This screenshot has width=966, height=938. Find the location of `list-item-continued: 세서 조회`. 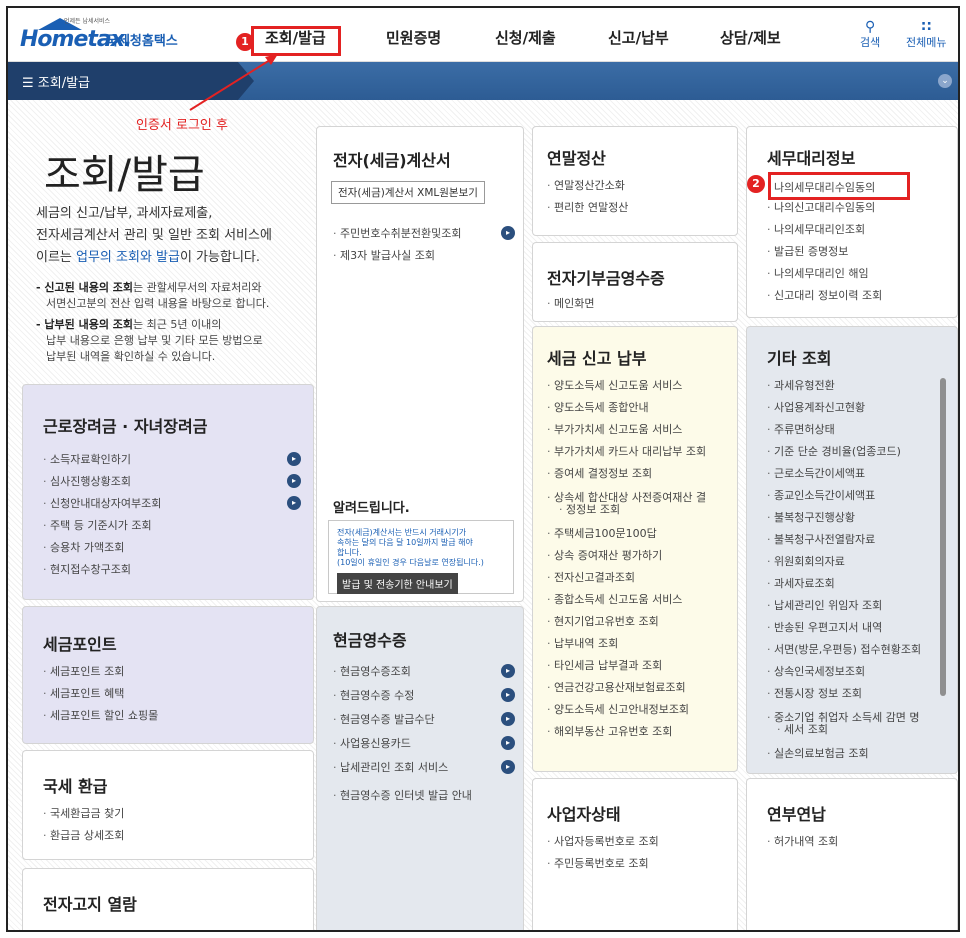

list-item-continued: 세서 조회 is located at coordinates (802, 729).